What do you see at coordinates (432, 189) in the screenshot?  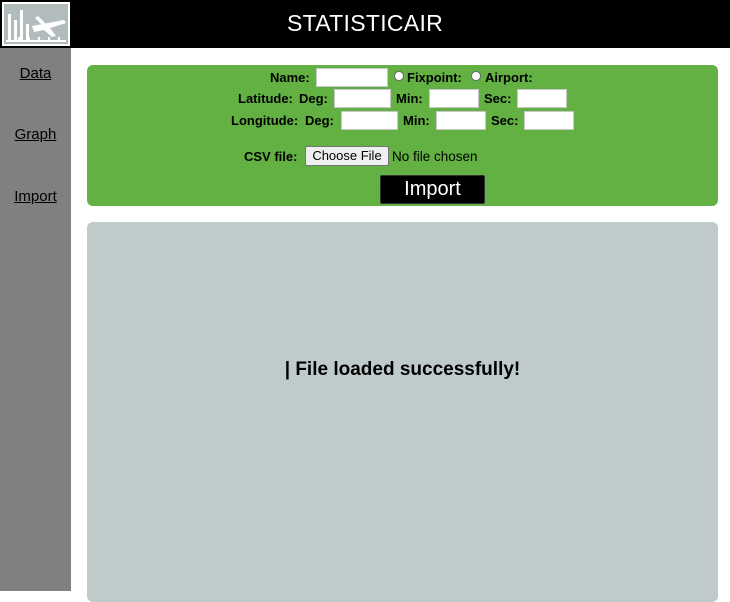 I see `import-button: Import` at bounding box center [432, 189].